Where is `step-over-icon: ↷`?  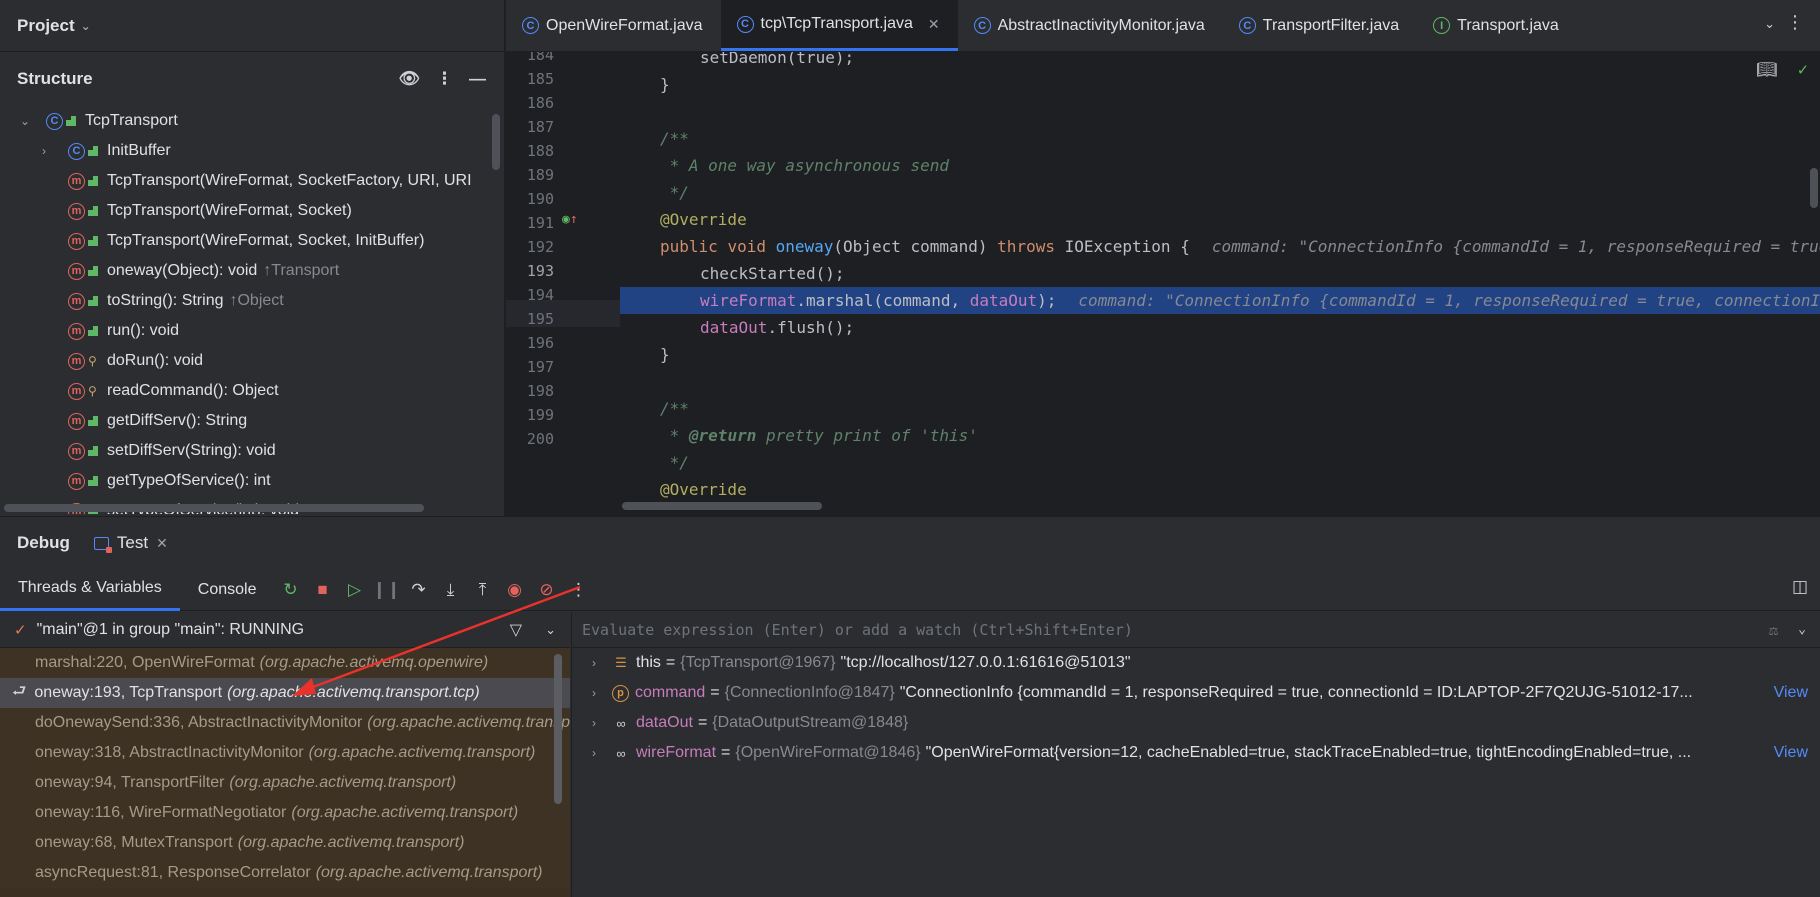 step-over-icon: ↷ is located at coordinates (418, 590).